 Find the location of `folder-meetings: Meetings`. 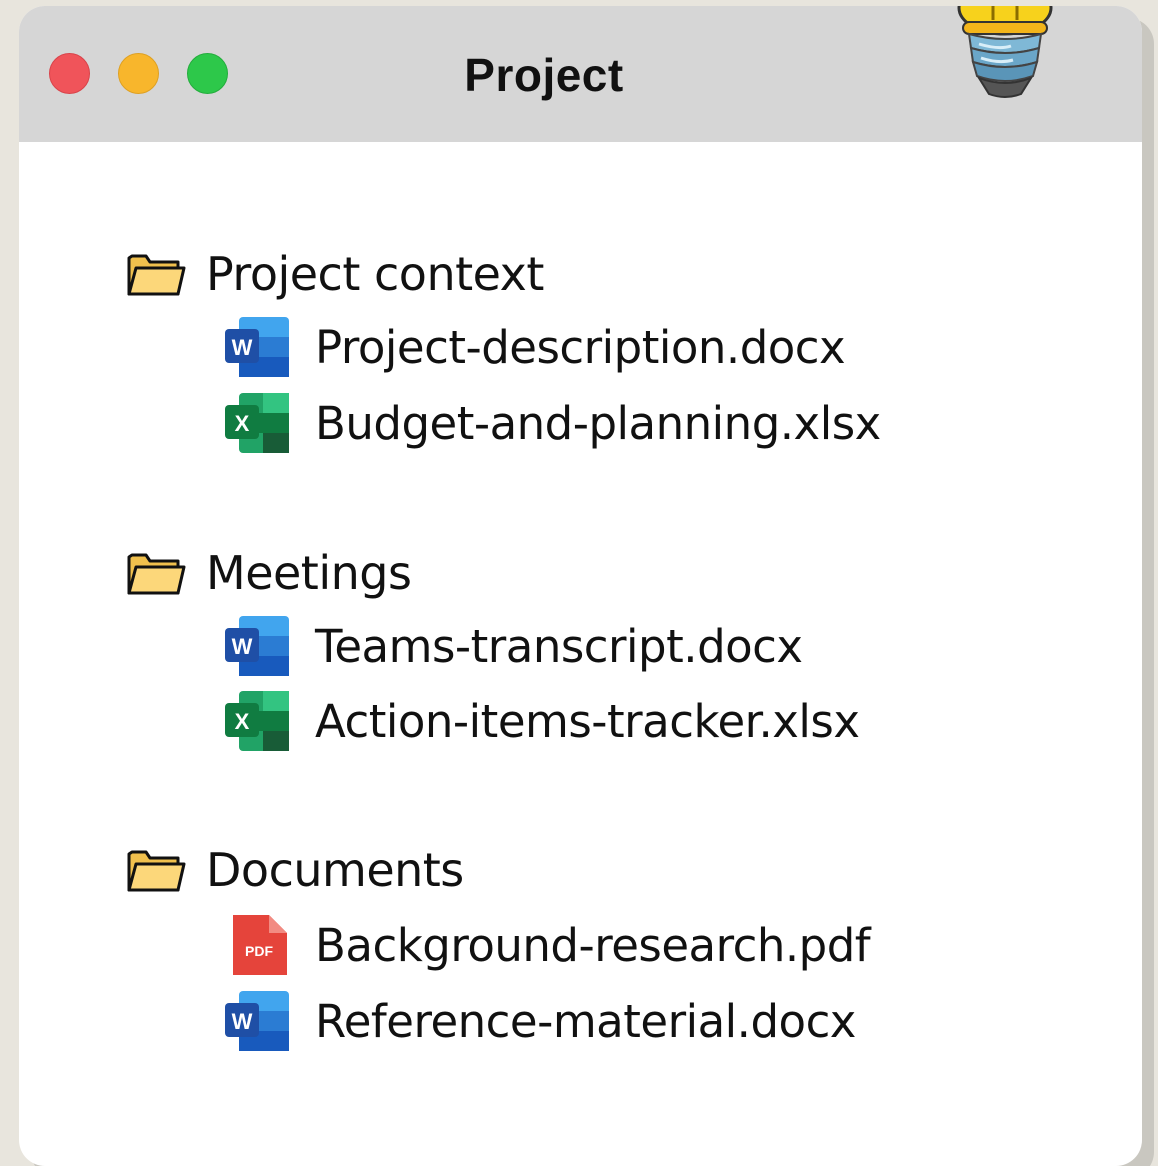

folder-meetings: Meetings is located at coordinates (269, 573).